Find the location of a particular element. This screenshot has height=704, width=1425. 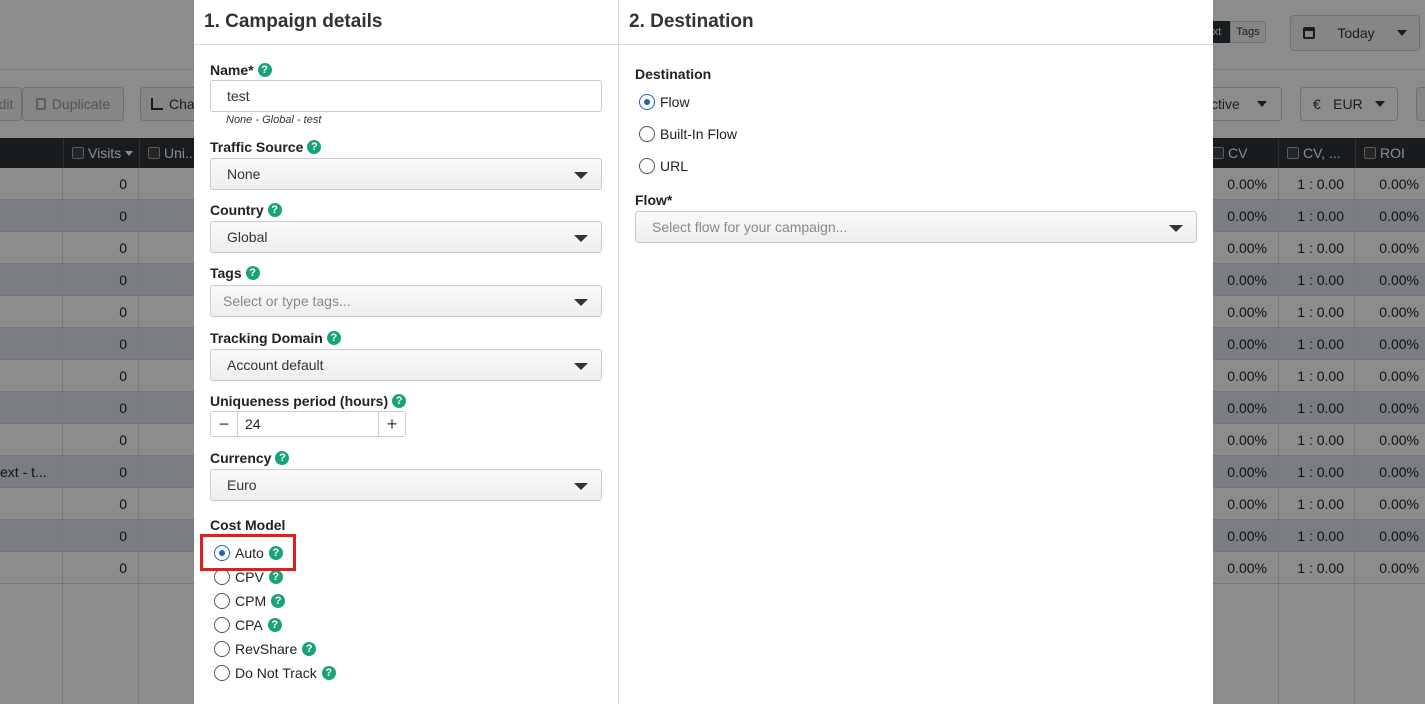

destination-url: URL is located at coordinates (663, 166).